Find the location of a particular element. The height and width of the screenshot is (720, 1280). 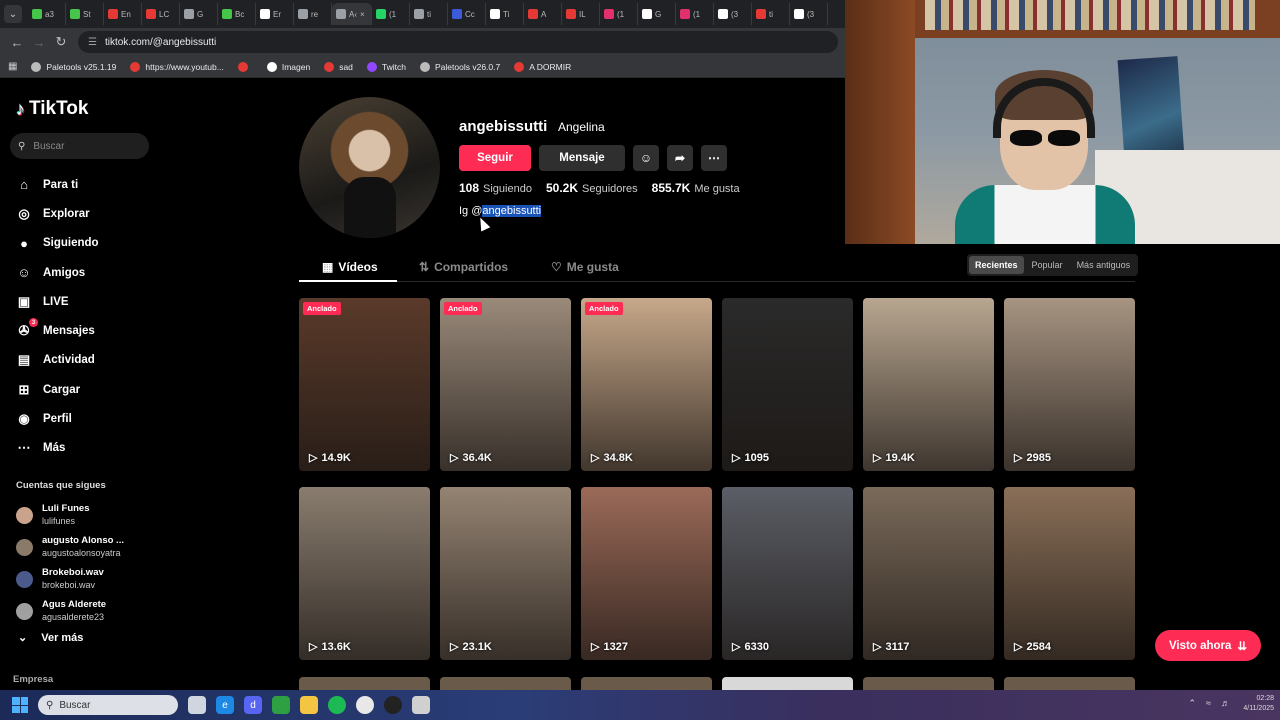

bookmark: sad is located at coordinates (338, 66).